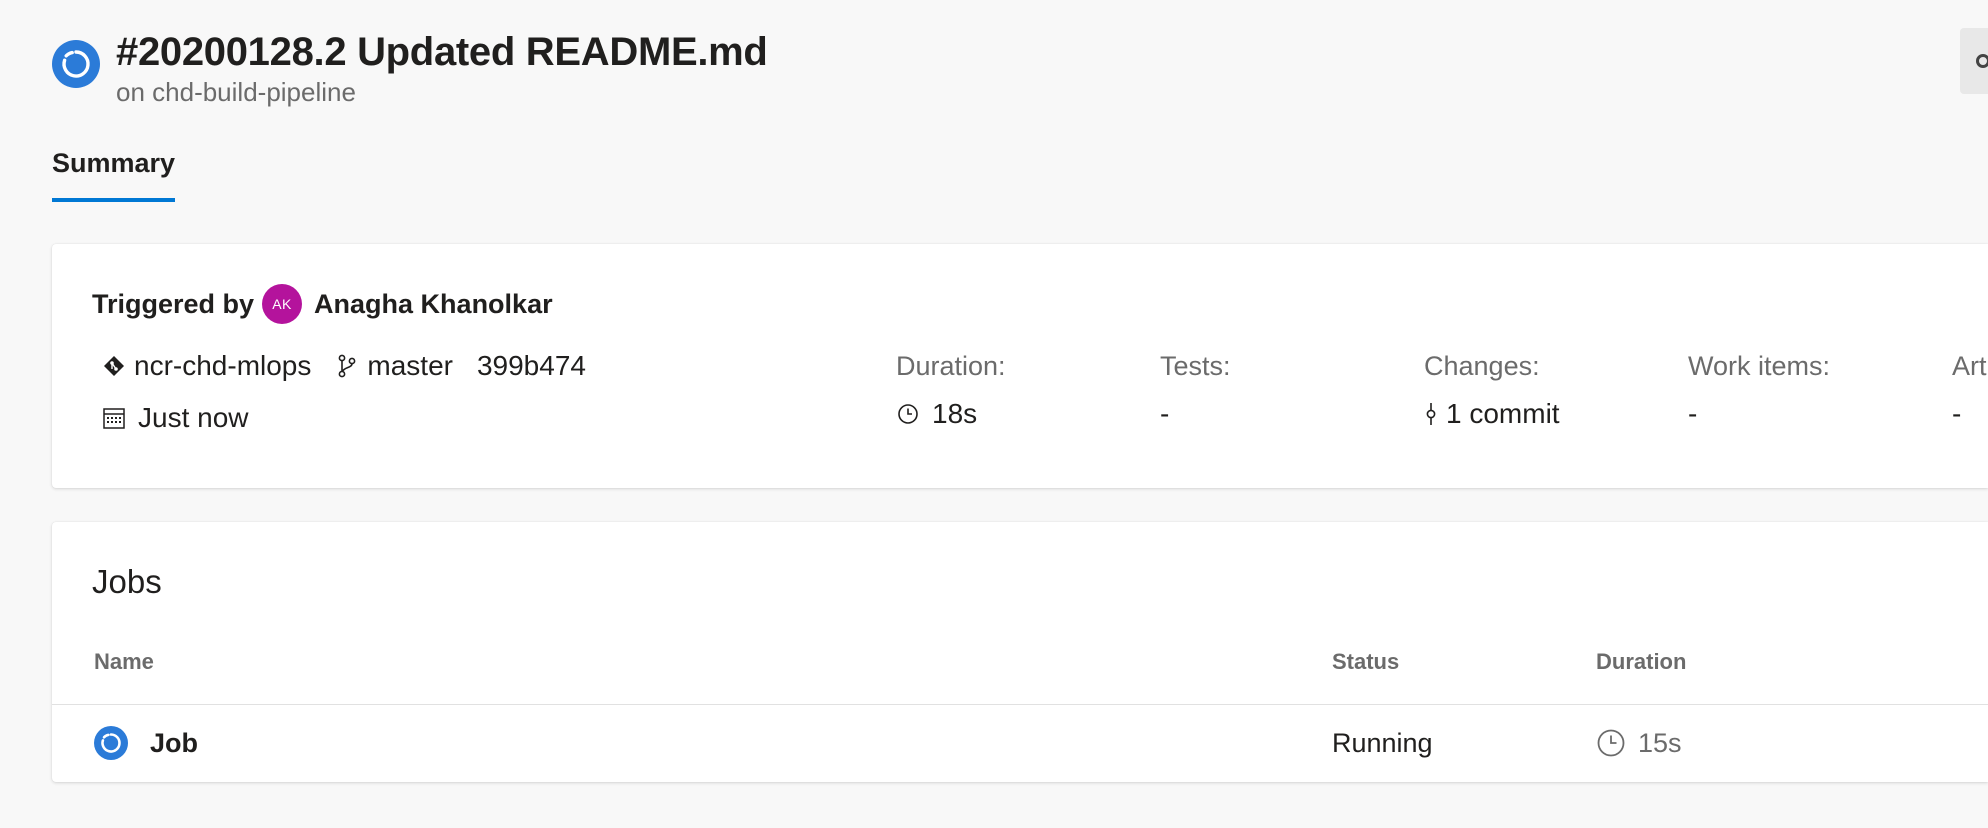 The width and height of the screenshot is (1988, 828). I want to click on tab-bar: Summary, so click(114, 179).